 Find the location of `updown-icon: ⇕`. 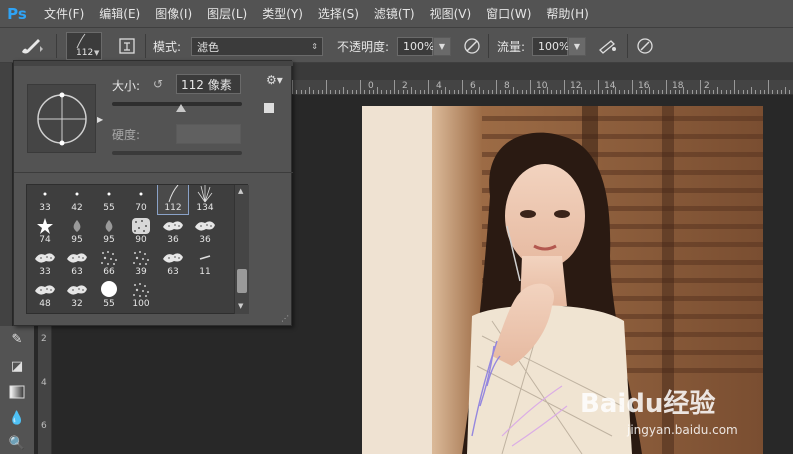

updown-icon: ⇕ is located at coordinates (314, 46).